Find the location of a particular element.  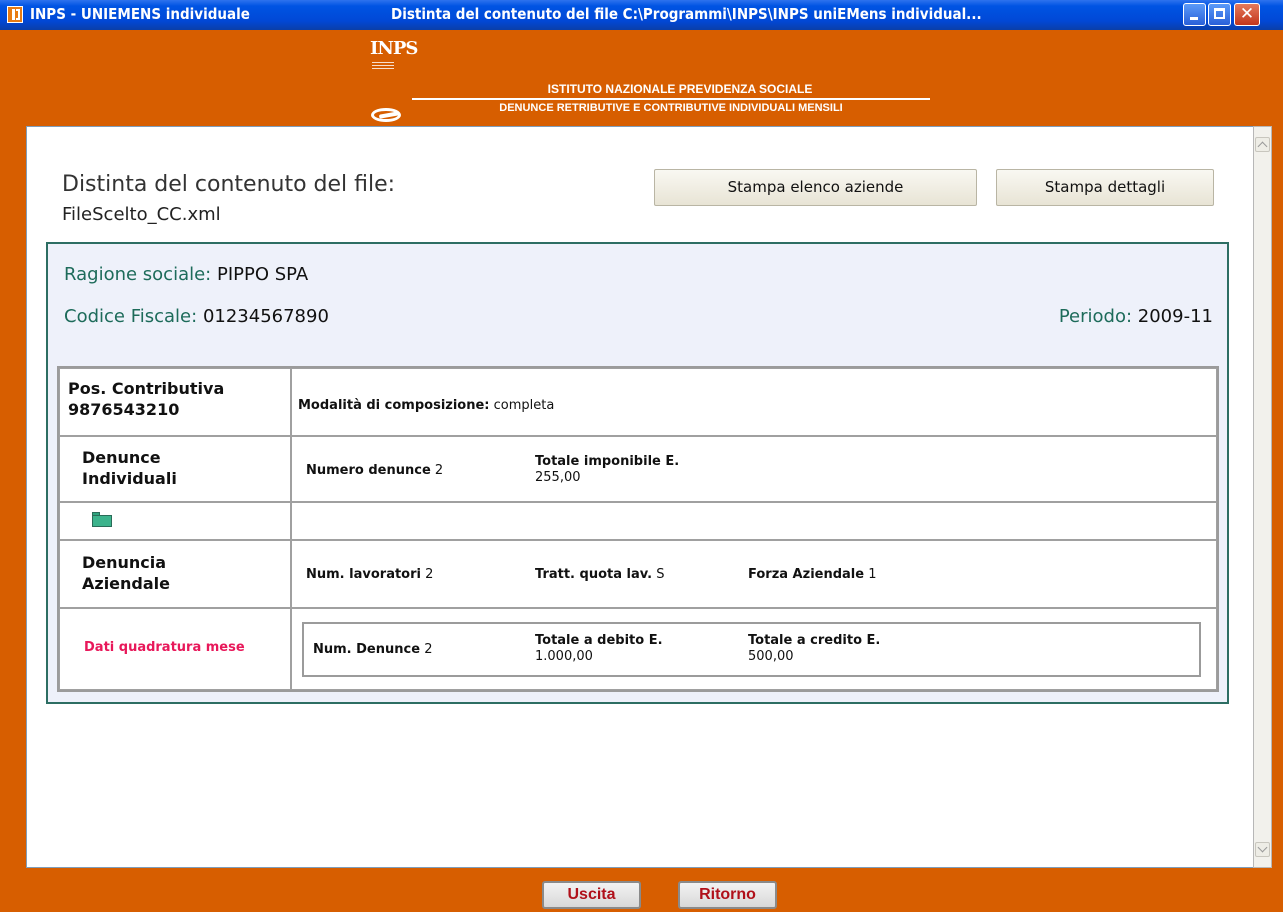

back-button: Ritorno is located at coordinates (727, 895).